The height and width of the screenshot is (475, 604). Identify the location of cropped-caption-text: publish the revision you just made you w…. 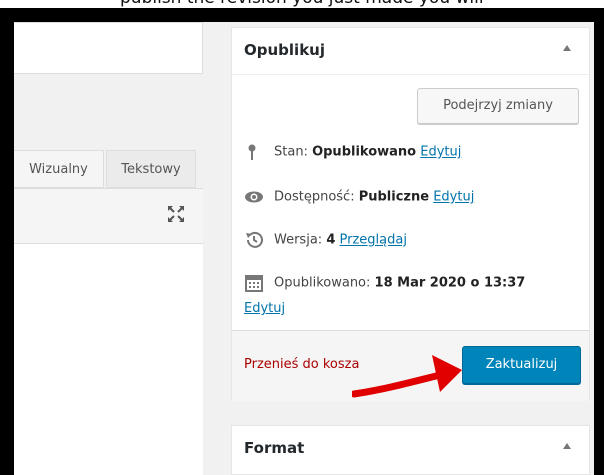
(302, 4).